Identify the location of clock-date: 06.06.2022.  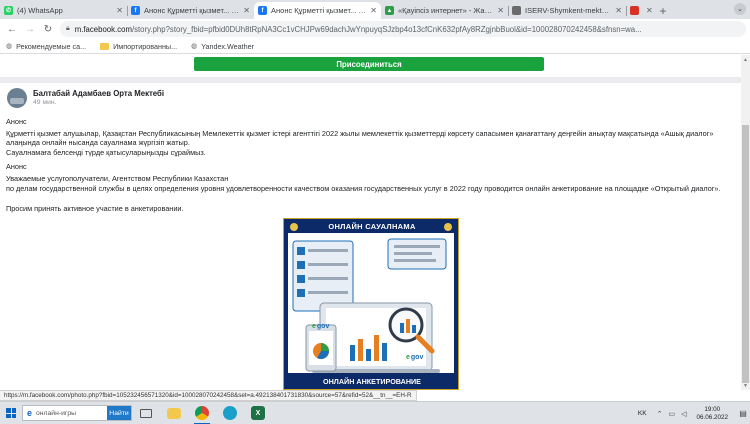
(712, 417).